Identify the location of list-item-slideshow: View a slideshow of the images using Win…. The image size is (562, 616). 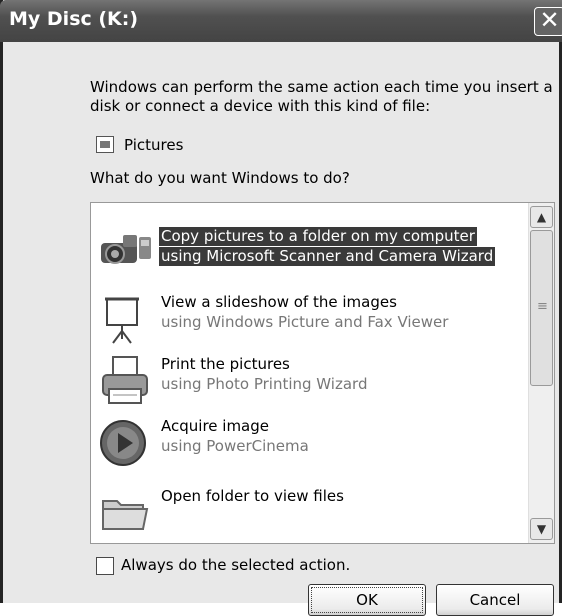
(309, 324).